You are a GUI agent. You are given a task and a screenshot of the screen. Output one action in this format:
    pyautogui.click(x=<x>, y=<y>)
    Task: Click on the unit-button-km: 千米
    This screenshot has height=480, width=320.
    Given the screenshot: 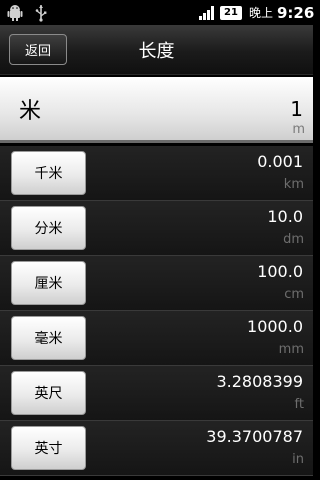 What is the action you would take?
    pyautogui.click(x=48, y=173)
    